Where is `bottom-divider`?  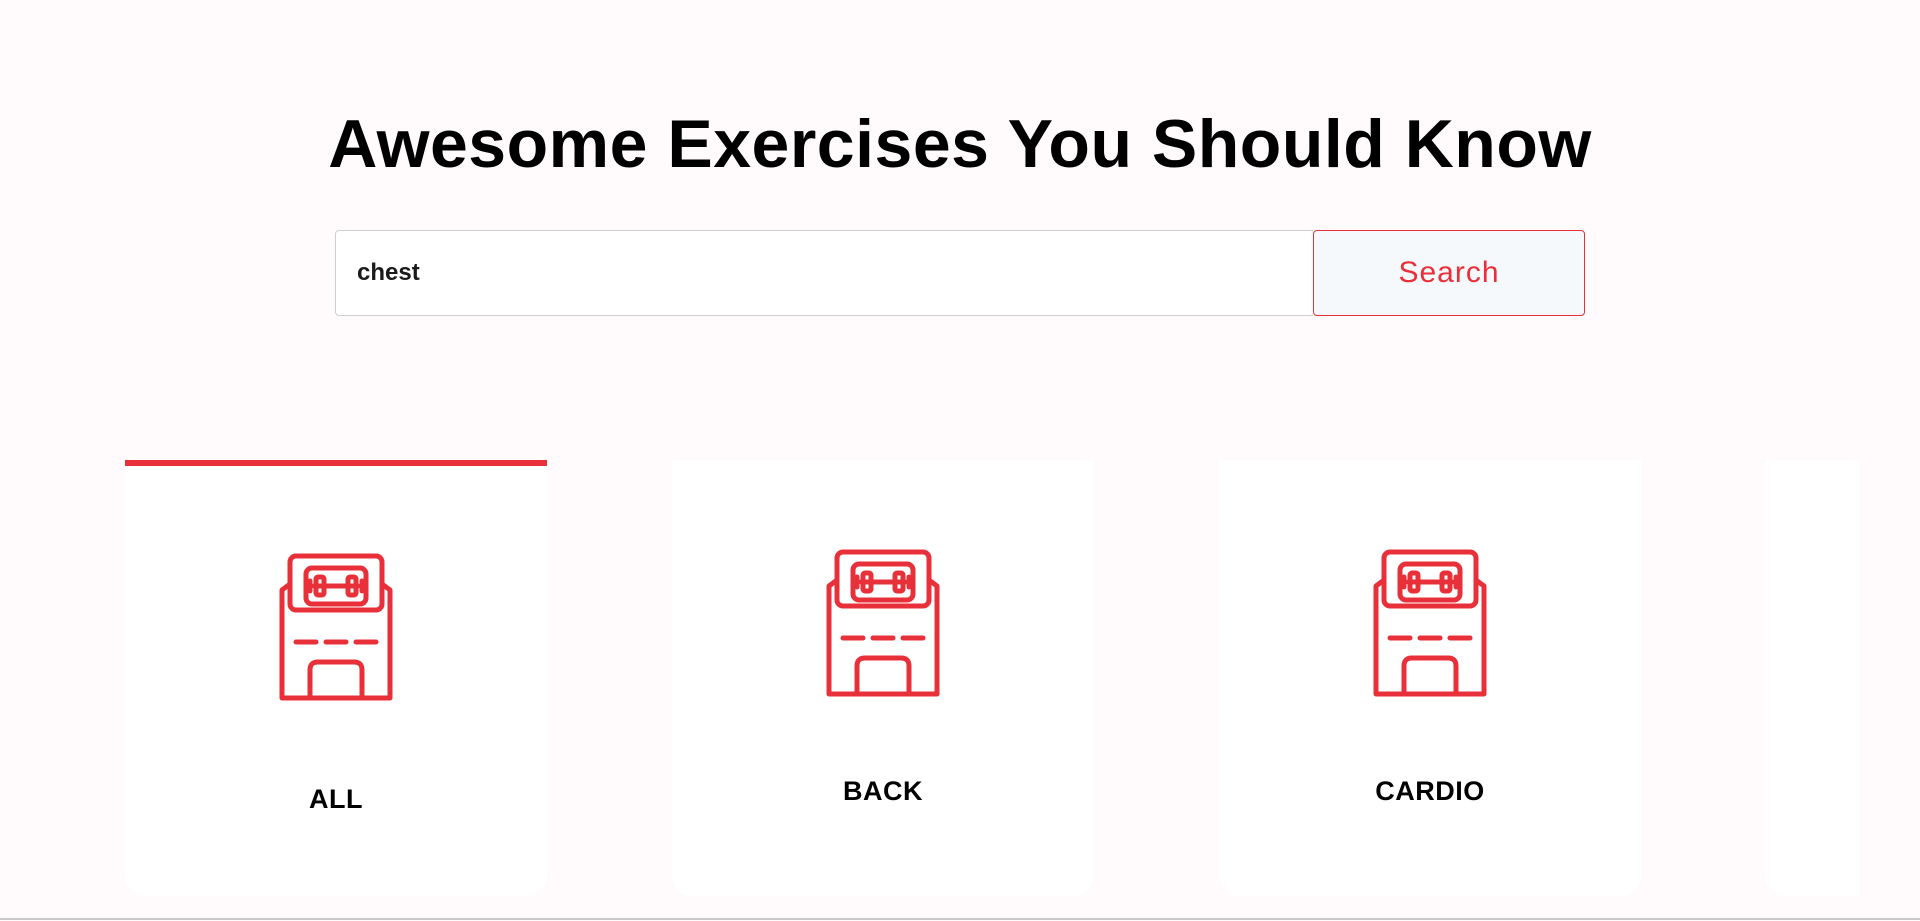 bottom-divider is located at coordinates (960, 919).